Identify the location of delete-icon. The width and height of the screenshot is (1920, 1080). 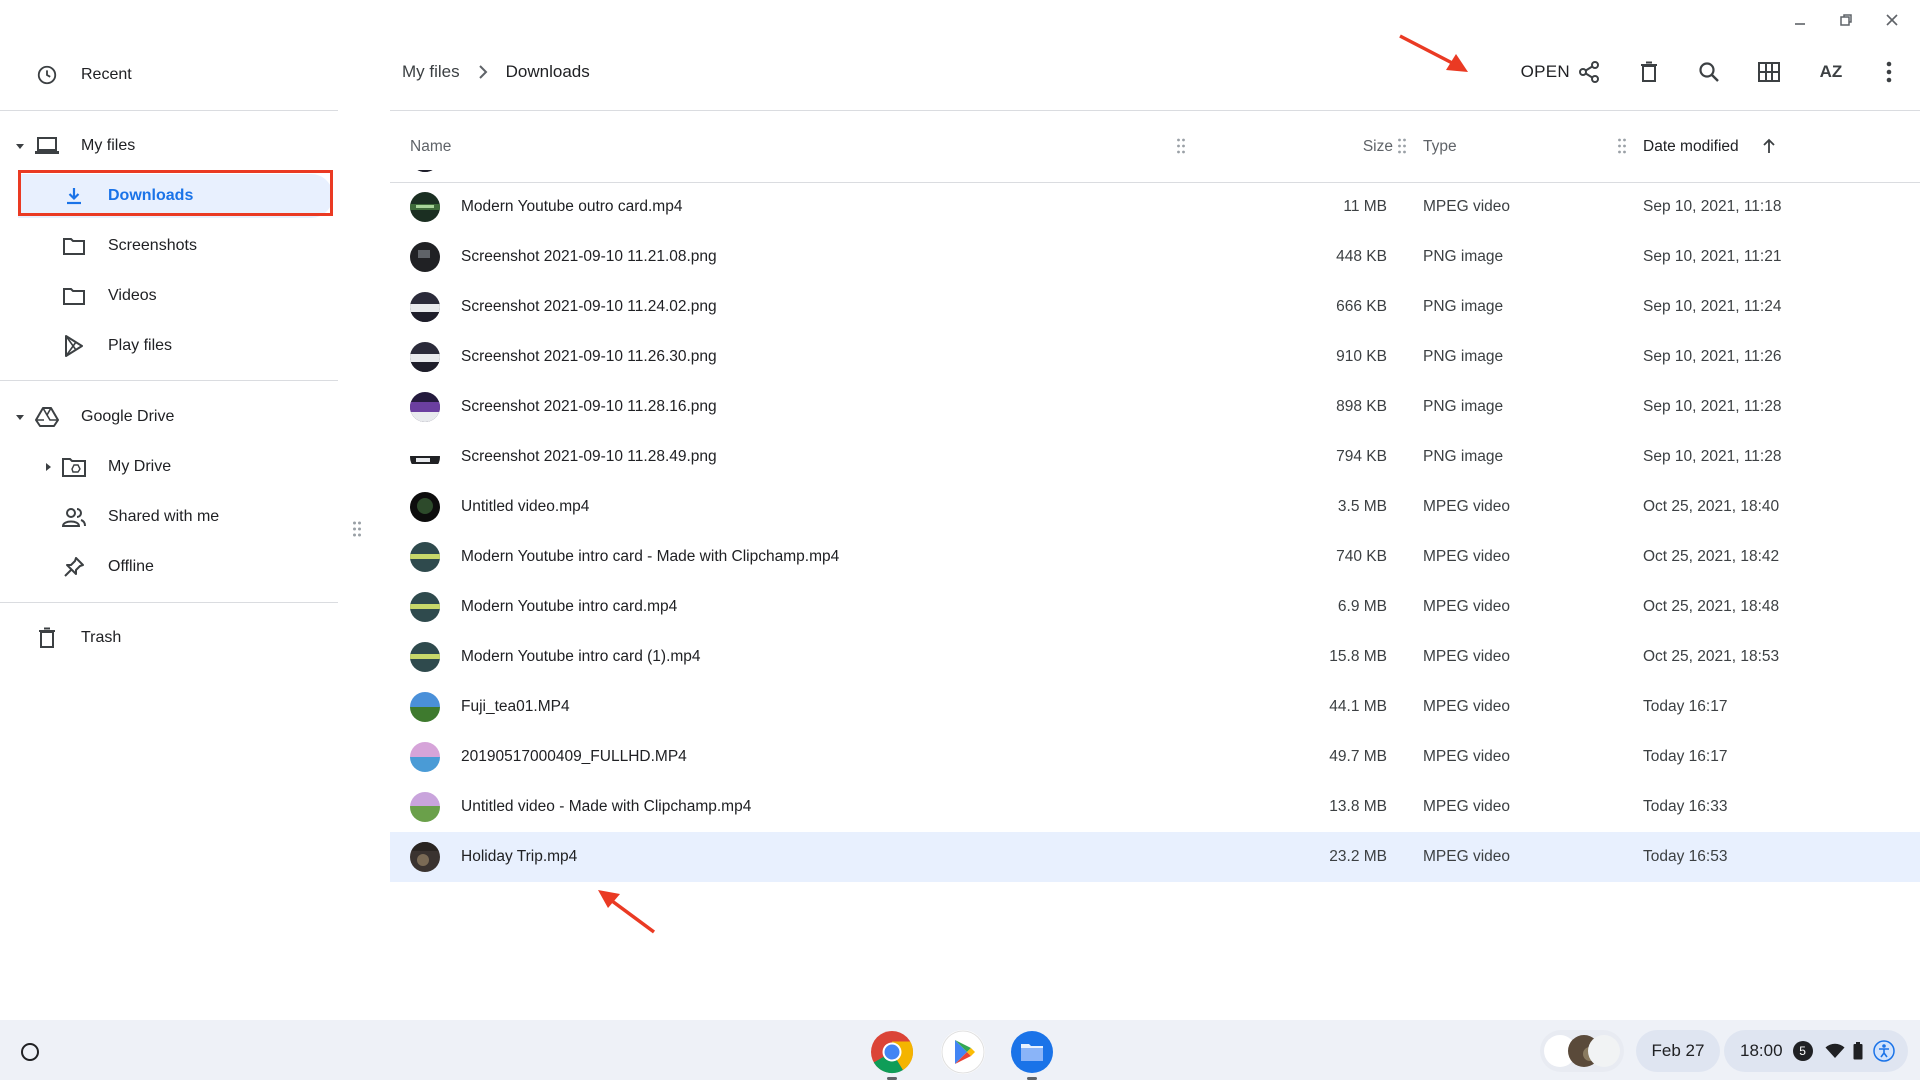
(1649, 72).